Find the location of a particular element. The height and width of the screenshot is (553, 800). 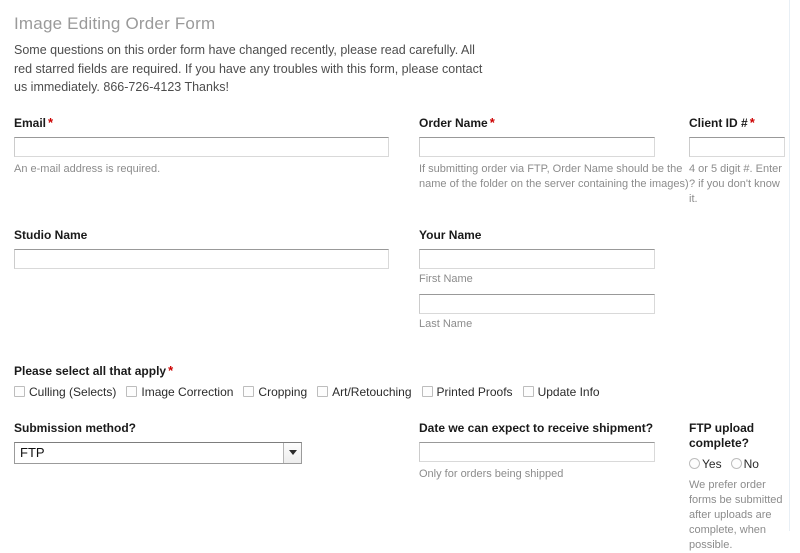

email-label-text: Email is located at coordinates (30, 122).